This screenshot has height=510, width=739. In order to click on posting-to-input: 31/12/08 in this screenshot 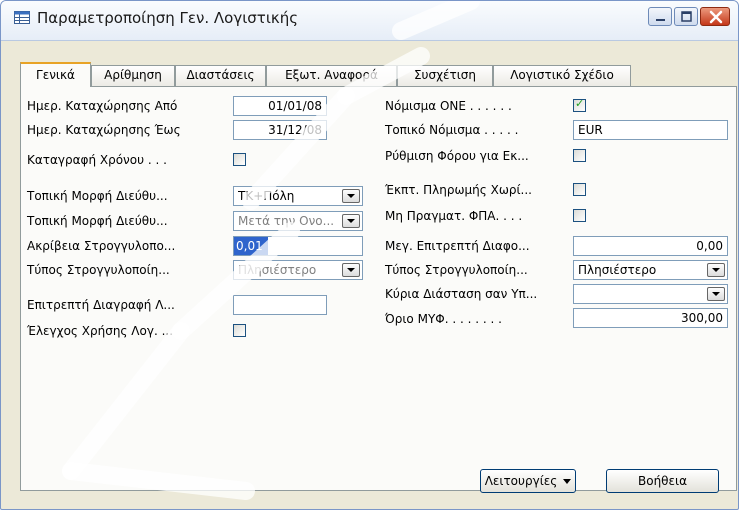, I will do `click(280, 130)`.